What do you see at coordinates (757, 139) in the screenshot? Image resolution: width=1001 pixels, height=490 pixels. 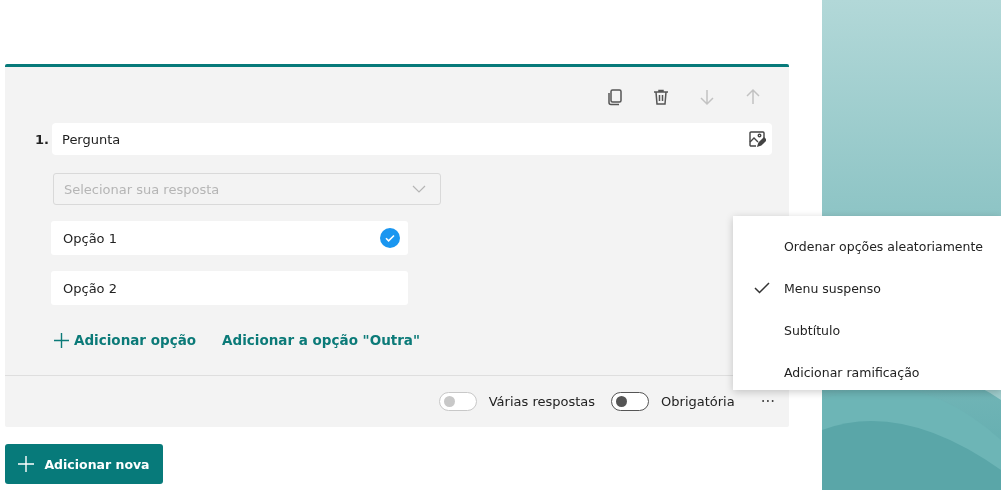 I see `image-icon` at bounding box center [757, 139].